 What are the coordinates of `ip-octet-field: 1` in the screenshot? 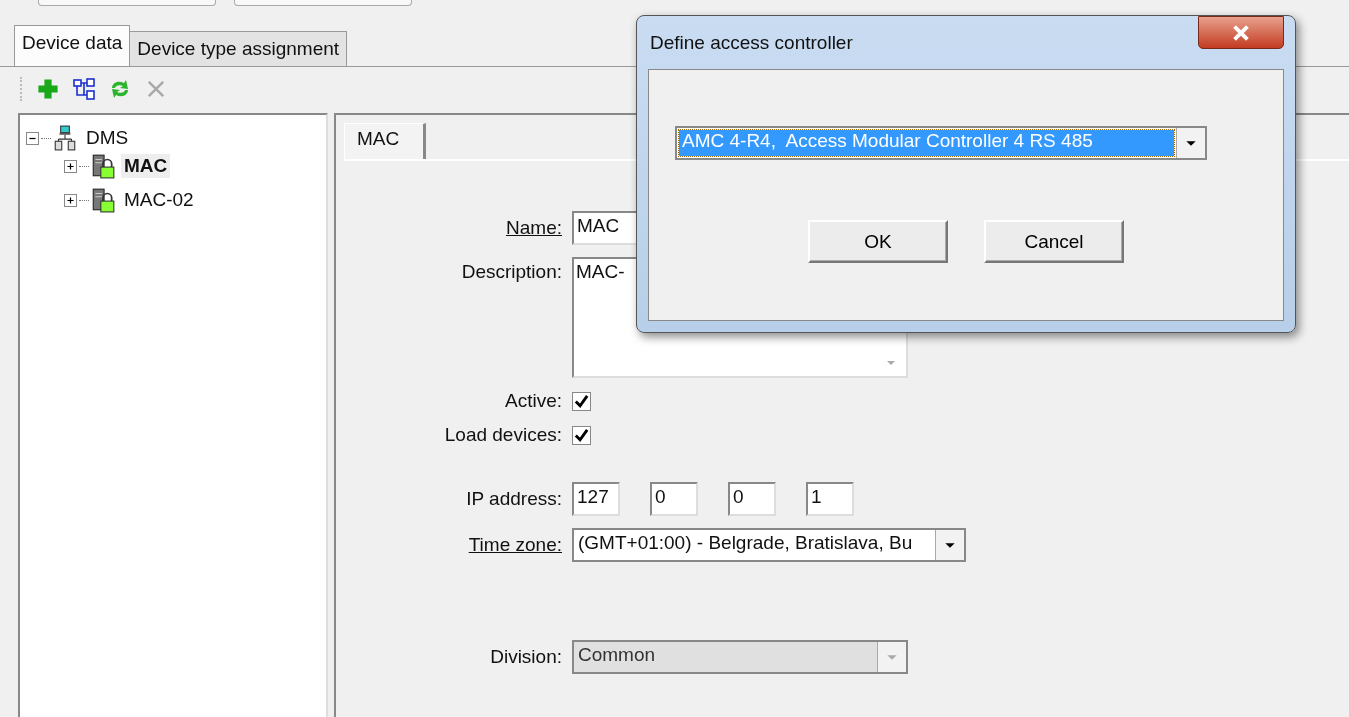 It's located at (830, 499).